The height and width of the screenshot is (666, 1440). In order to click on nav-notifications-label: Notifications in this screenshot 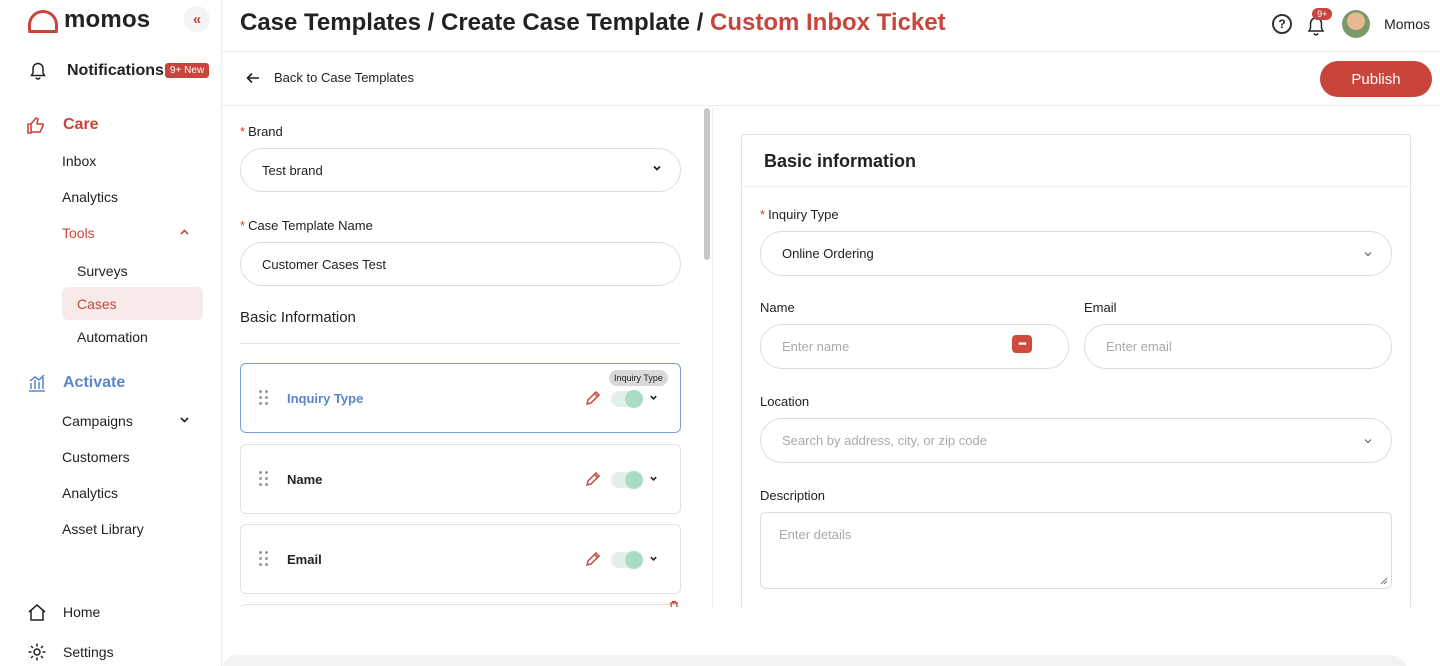, I will do `click(115, 70)`.